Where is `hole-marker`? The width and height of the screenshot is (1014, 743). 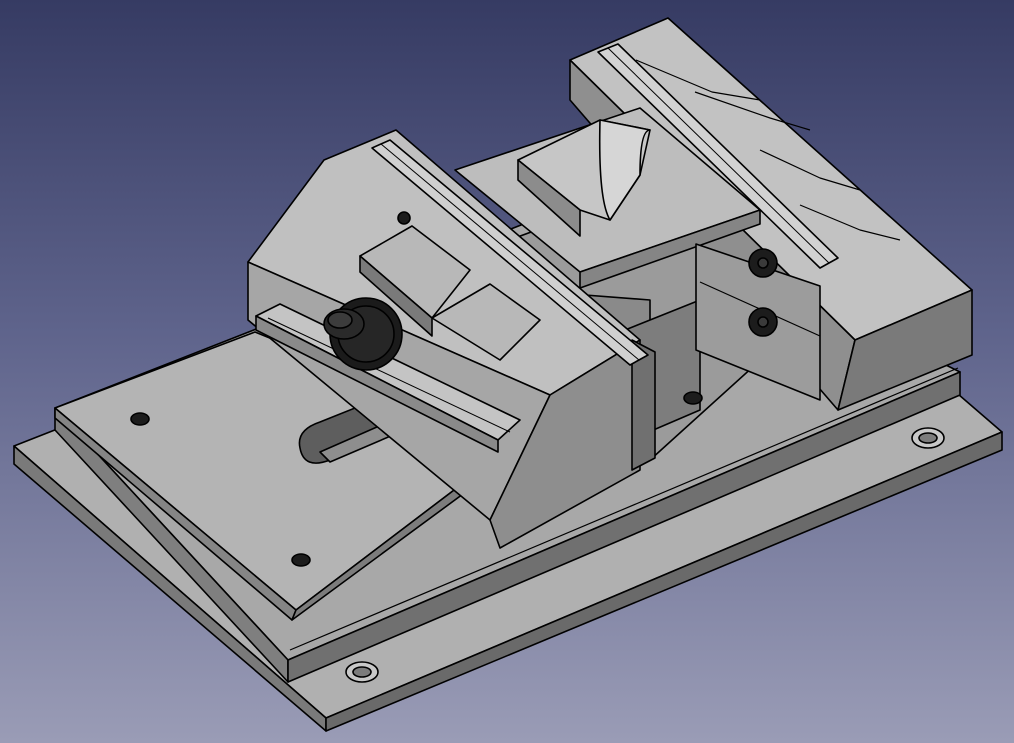 hole-marker is located at coordinates (404, 218).